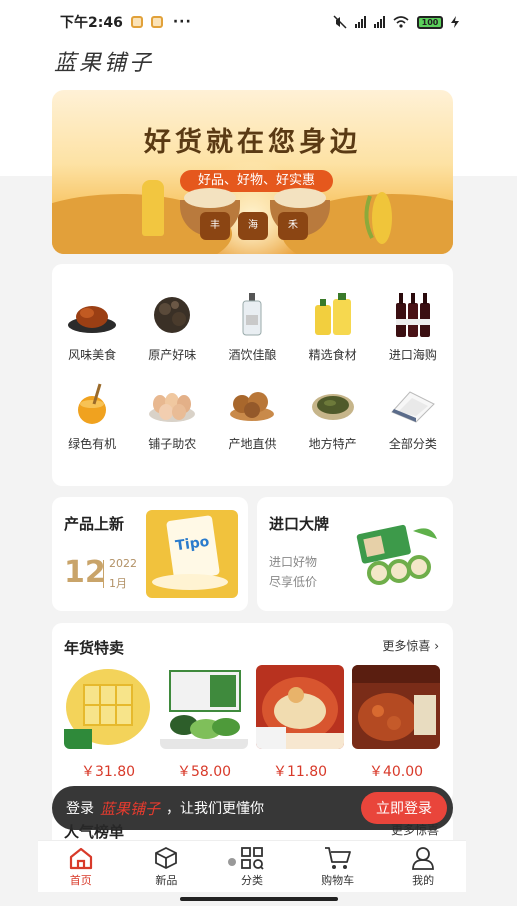  What do you see at coordinates (293, 226) in the screenshot?
I see `banner-jar: 禾` at bounding box center [293, 226].